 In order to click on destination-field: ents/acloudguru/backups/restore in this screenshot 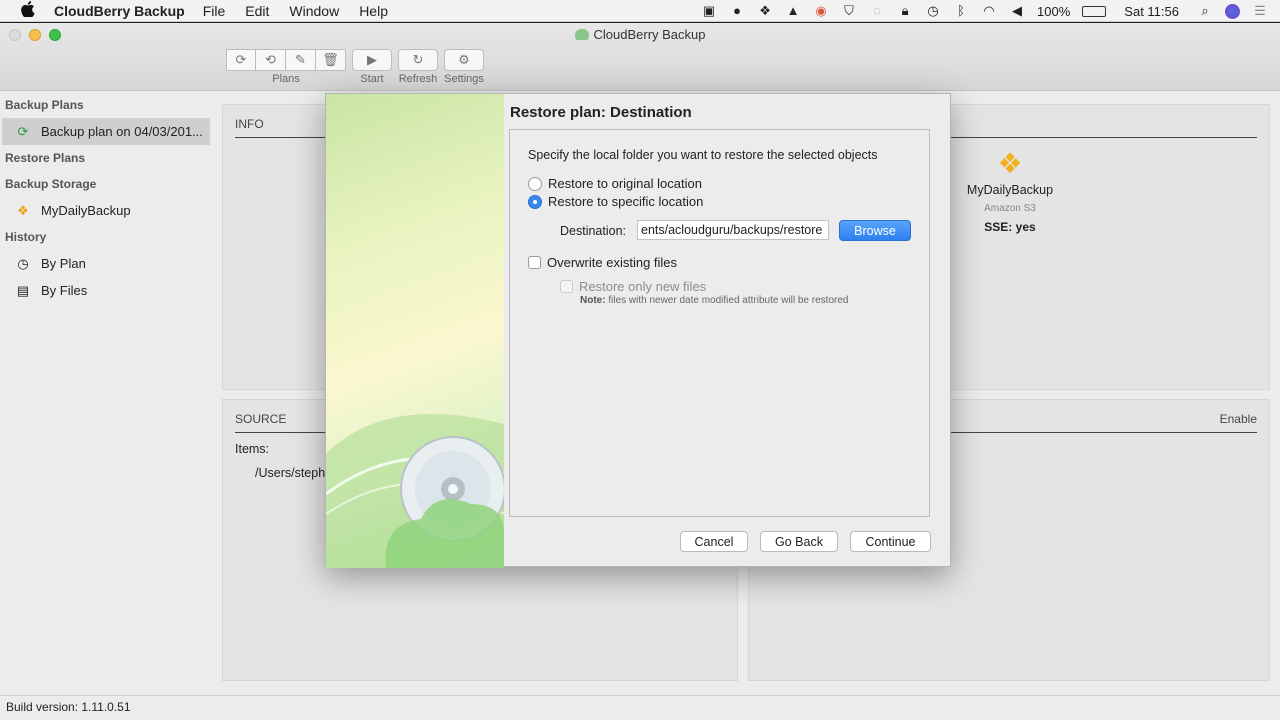, I will do `click(733, 230)`.